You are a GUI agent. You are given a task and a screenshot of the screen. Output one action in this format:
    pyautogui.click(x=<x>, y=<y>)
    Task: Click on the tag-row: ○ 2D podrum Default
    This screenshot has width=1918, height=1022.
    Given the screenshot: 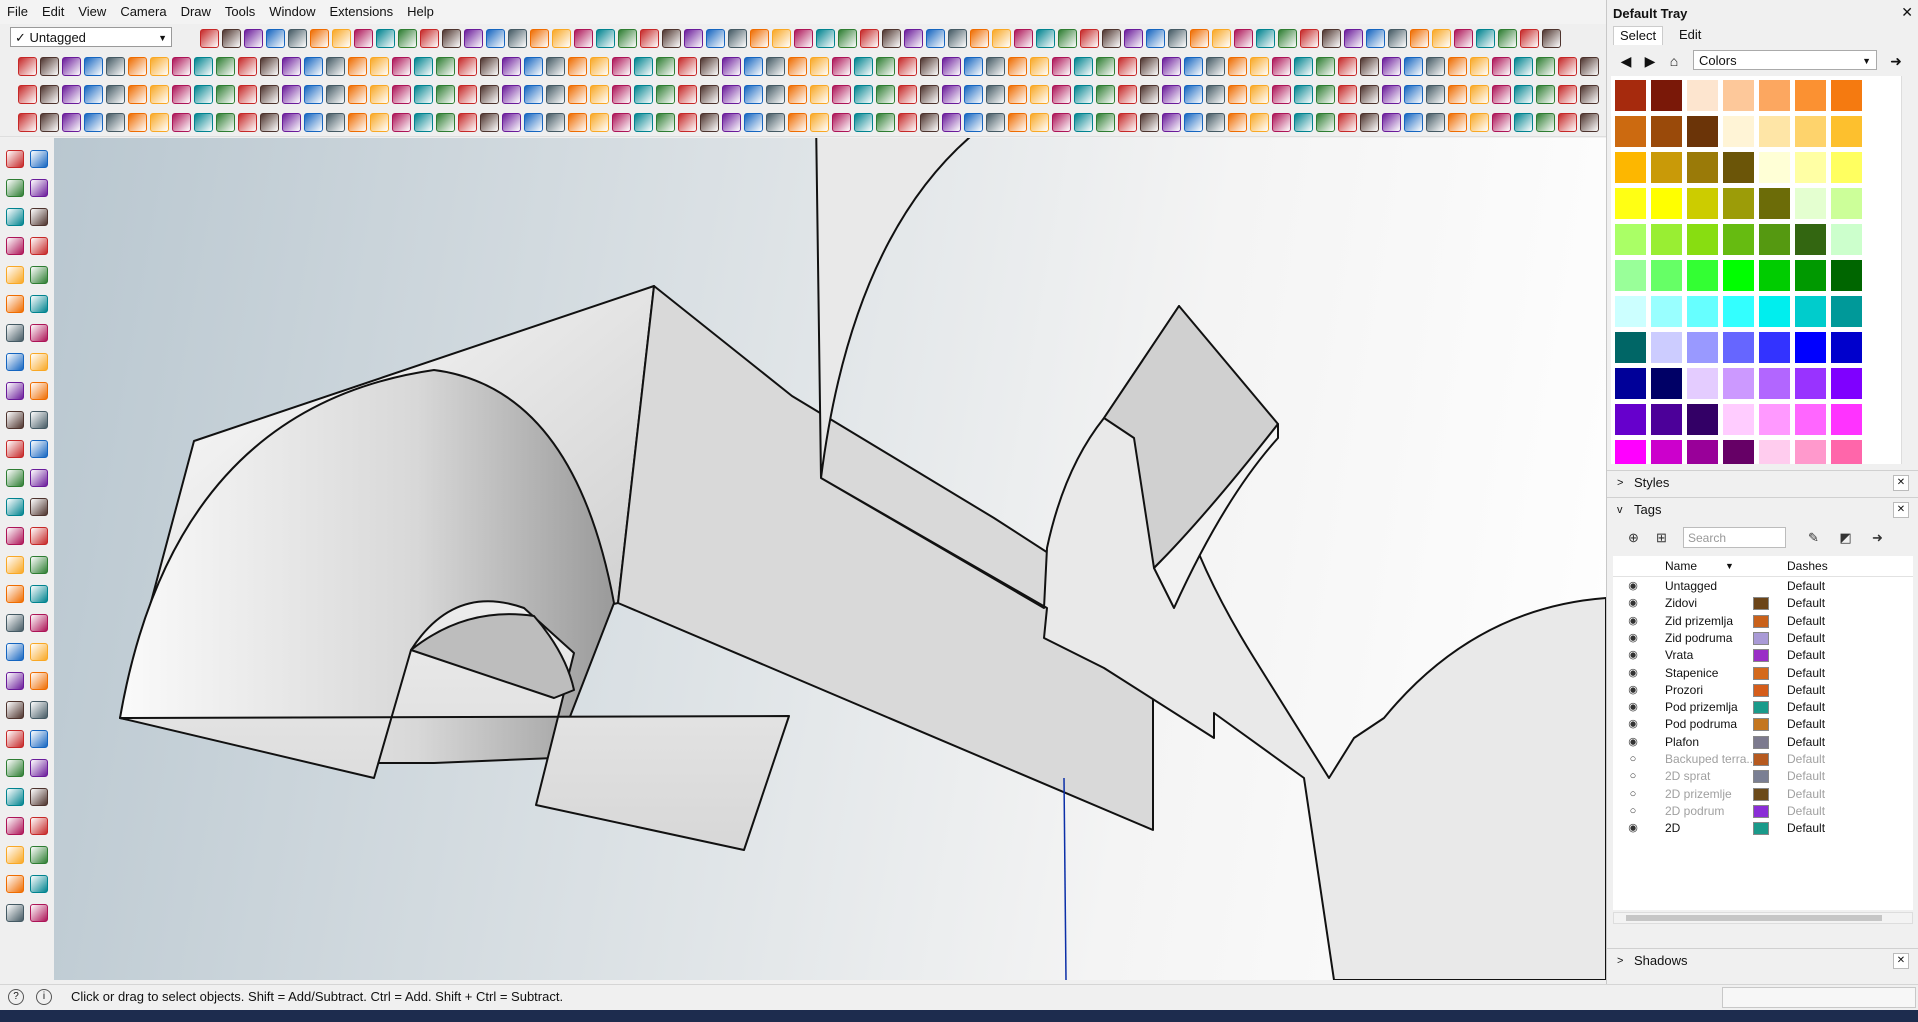 What is the action you would take?
    pyautogui.click(x=1763, y=811)
    